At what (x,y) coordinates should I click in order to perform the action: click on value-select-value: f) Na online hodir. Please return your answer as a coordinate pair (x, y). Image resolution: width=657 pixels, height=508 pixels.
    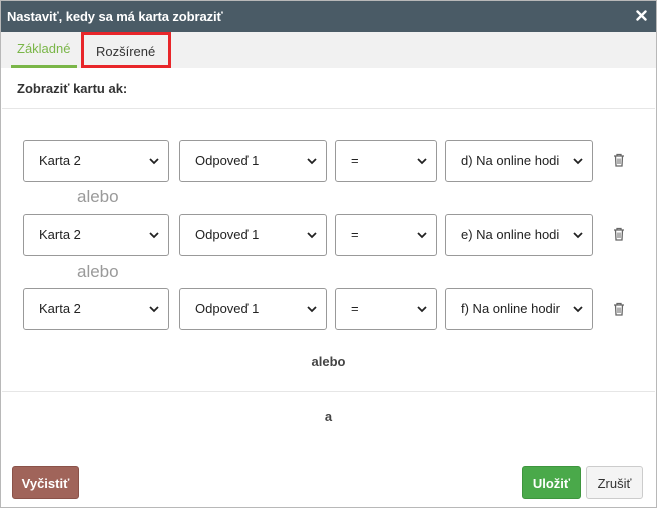
    Looking at the image, I should click on (510, 308).